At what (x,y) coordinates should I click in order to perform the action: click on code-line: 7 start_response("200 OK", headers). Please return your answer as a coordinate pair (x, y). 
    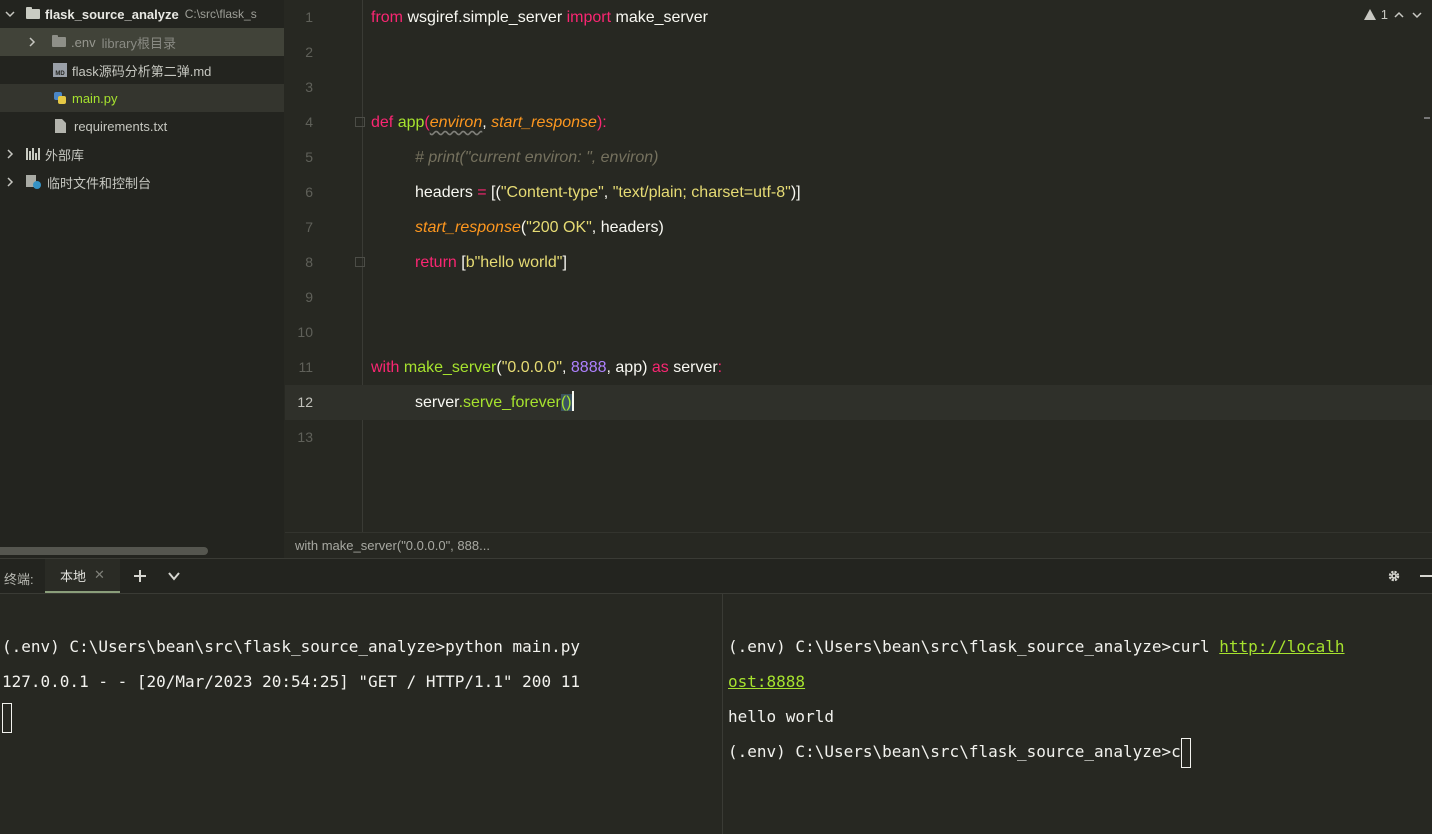
    Looking at the image, I should click on (484, 227).